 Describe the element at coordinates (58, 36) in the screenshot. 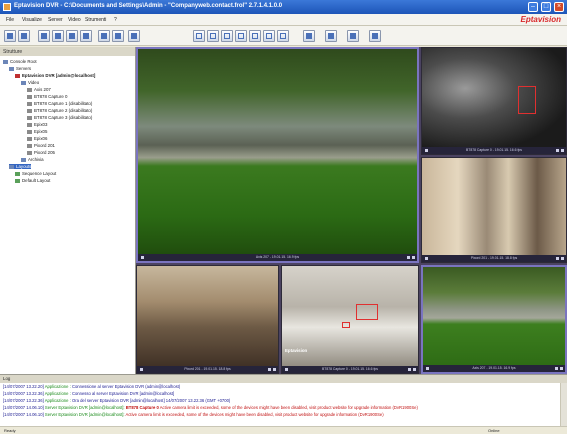

I see `snapshot-icon` at that location.